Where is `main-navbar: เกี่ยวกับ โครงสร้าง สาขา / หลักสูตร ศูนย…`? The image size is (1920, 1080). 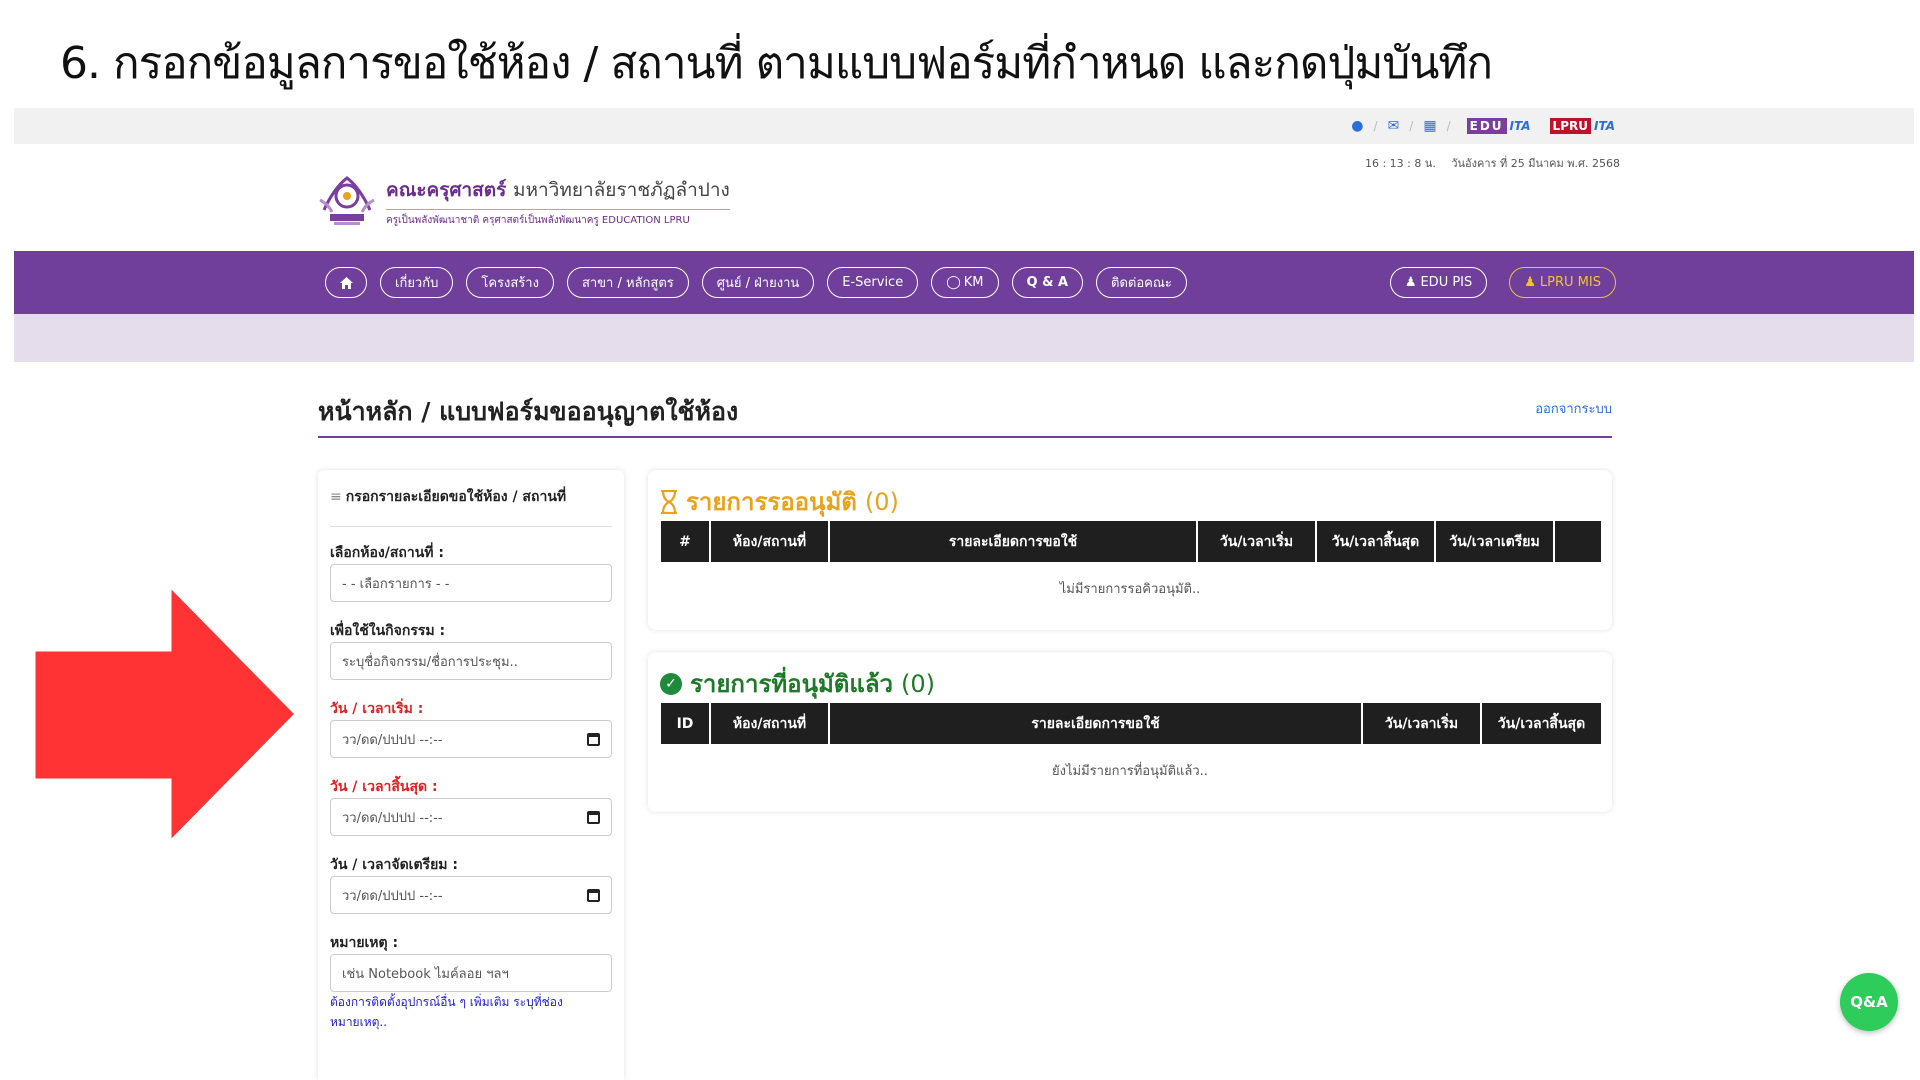
main-navbar: เกี่ยวกับ โครงสร้าง สาขา / หลักสูตร ศูนย… is located at coordinates (964, 282).